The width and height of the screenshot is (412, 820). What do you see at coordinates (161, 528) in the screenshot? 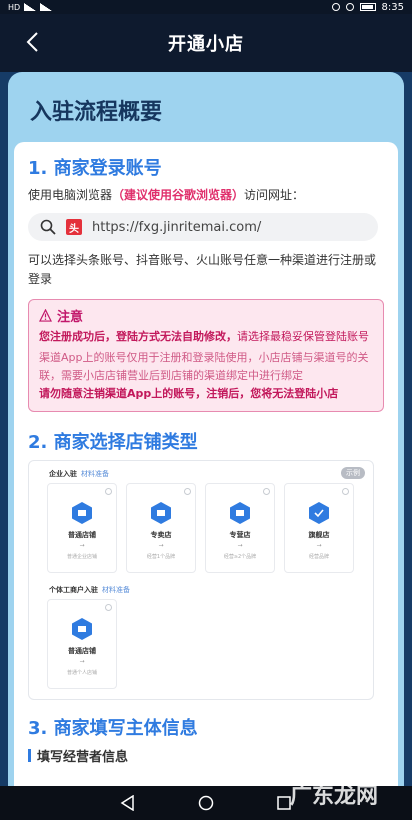
I see `shop-card-exclusive: 专卖店 → 经营1个品牌` at bounding box center [161, 528].